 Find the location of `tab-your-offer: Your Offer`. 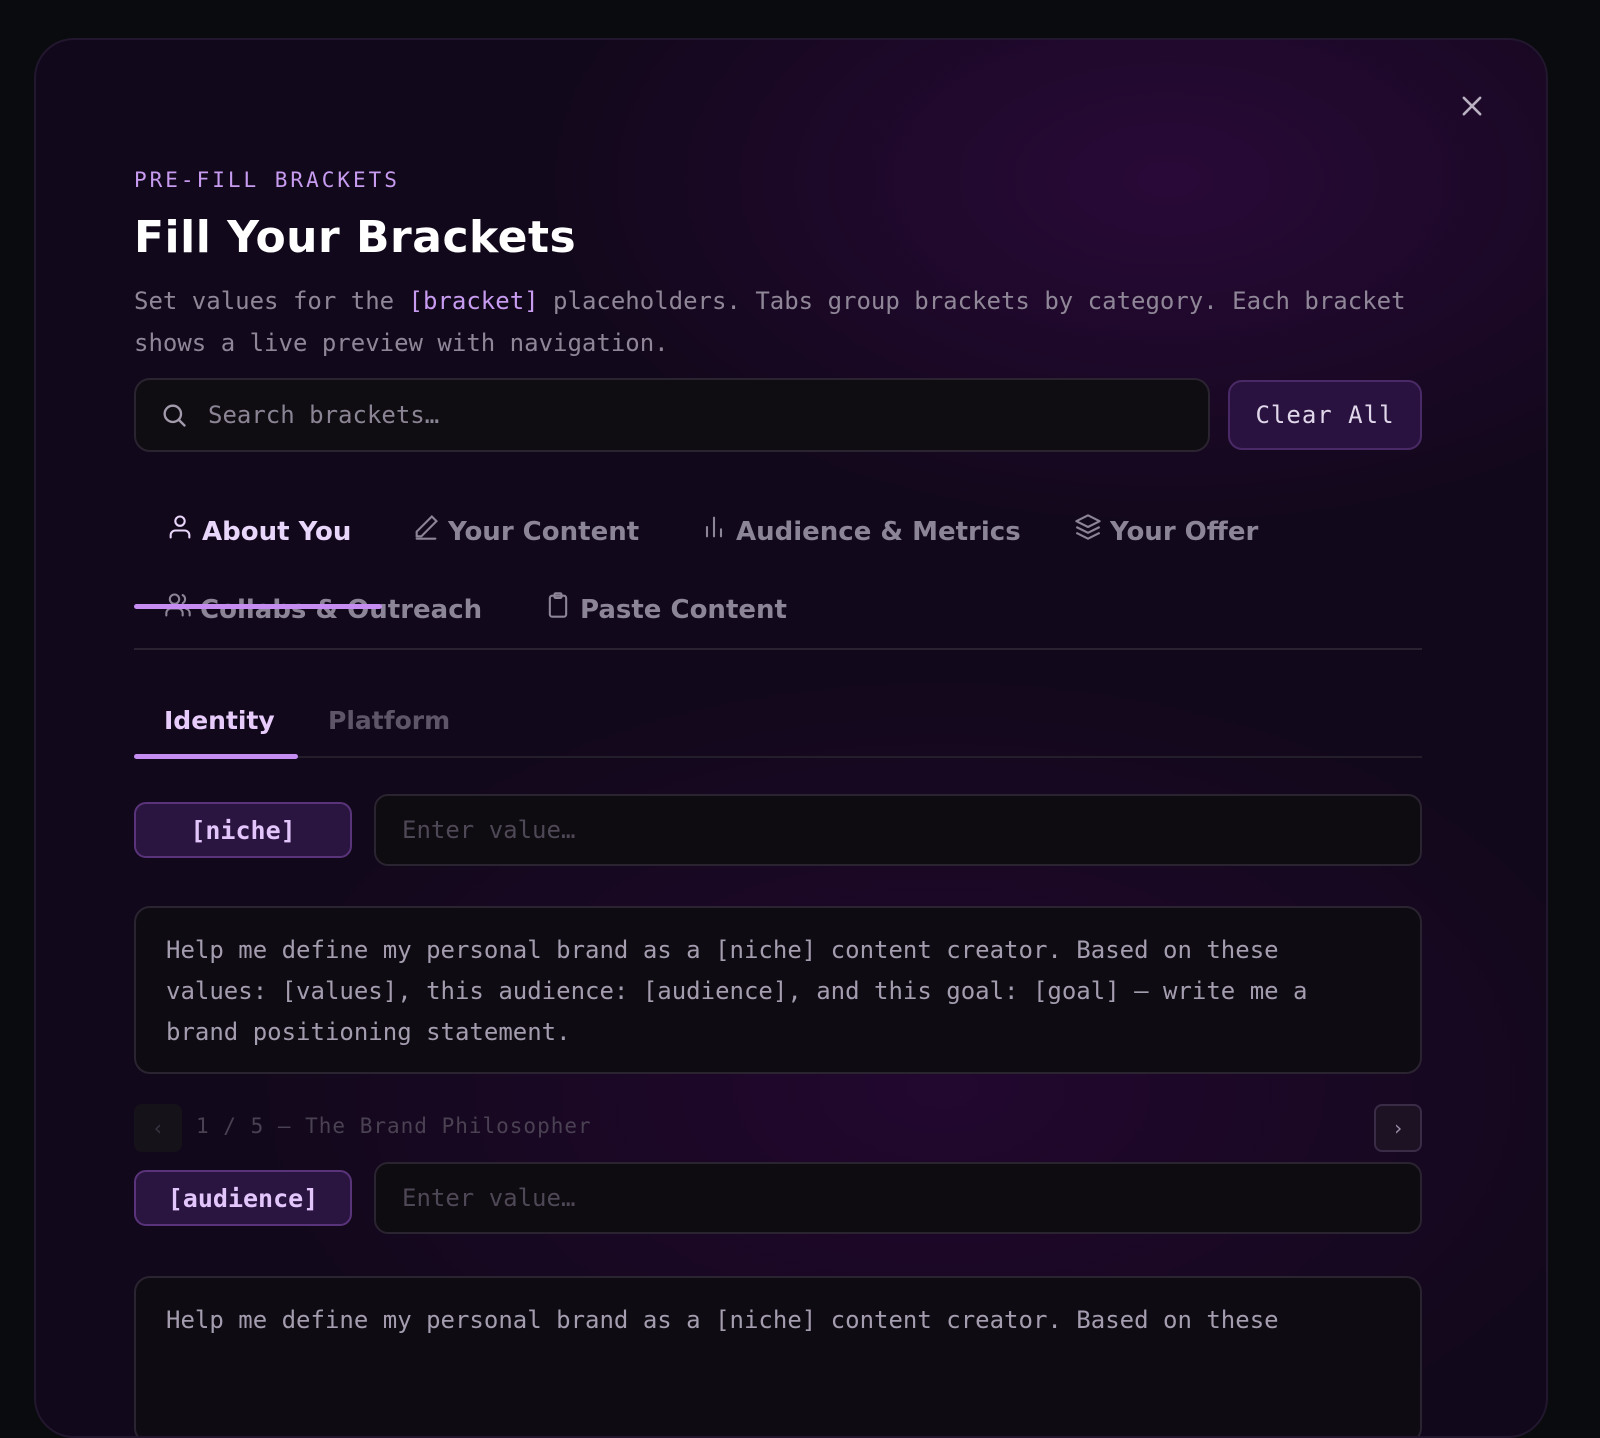

tab-your-offer: Your Offer is located at coordinates (1166, 532).